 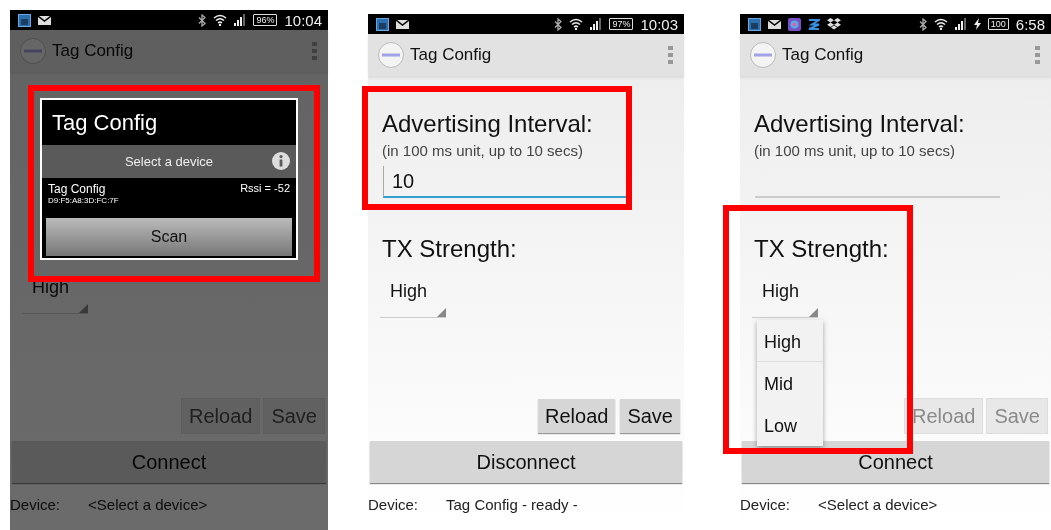 I want to click on battery-level: 96%, so click(x=265, y=20).